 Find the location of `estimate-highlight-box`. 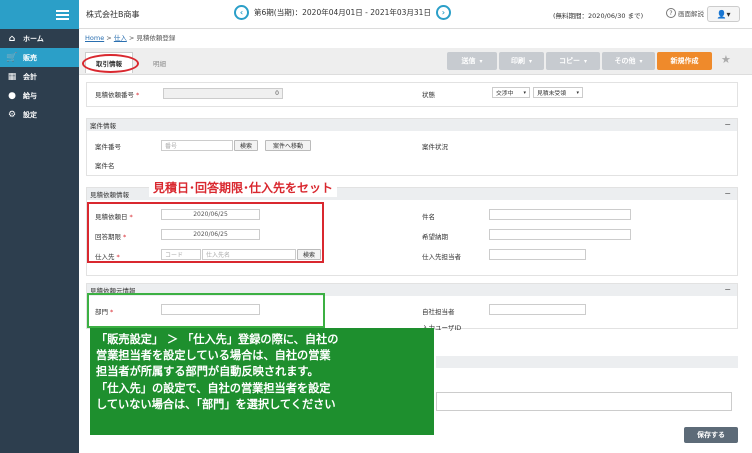

estimate-highlight-box is located at coordinates (205, 232).